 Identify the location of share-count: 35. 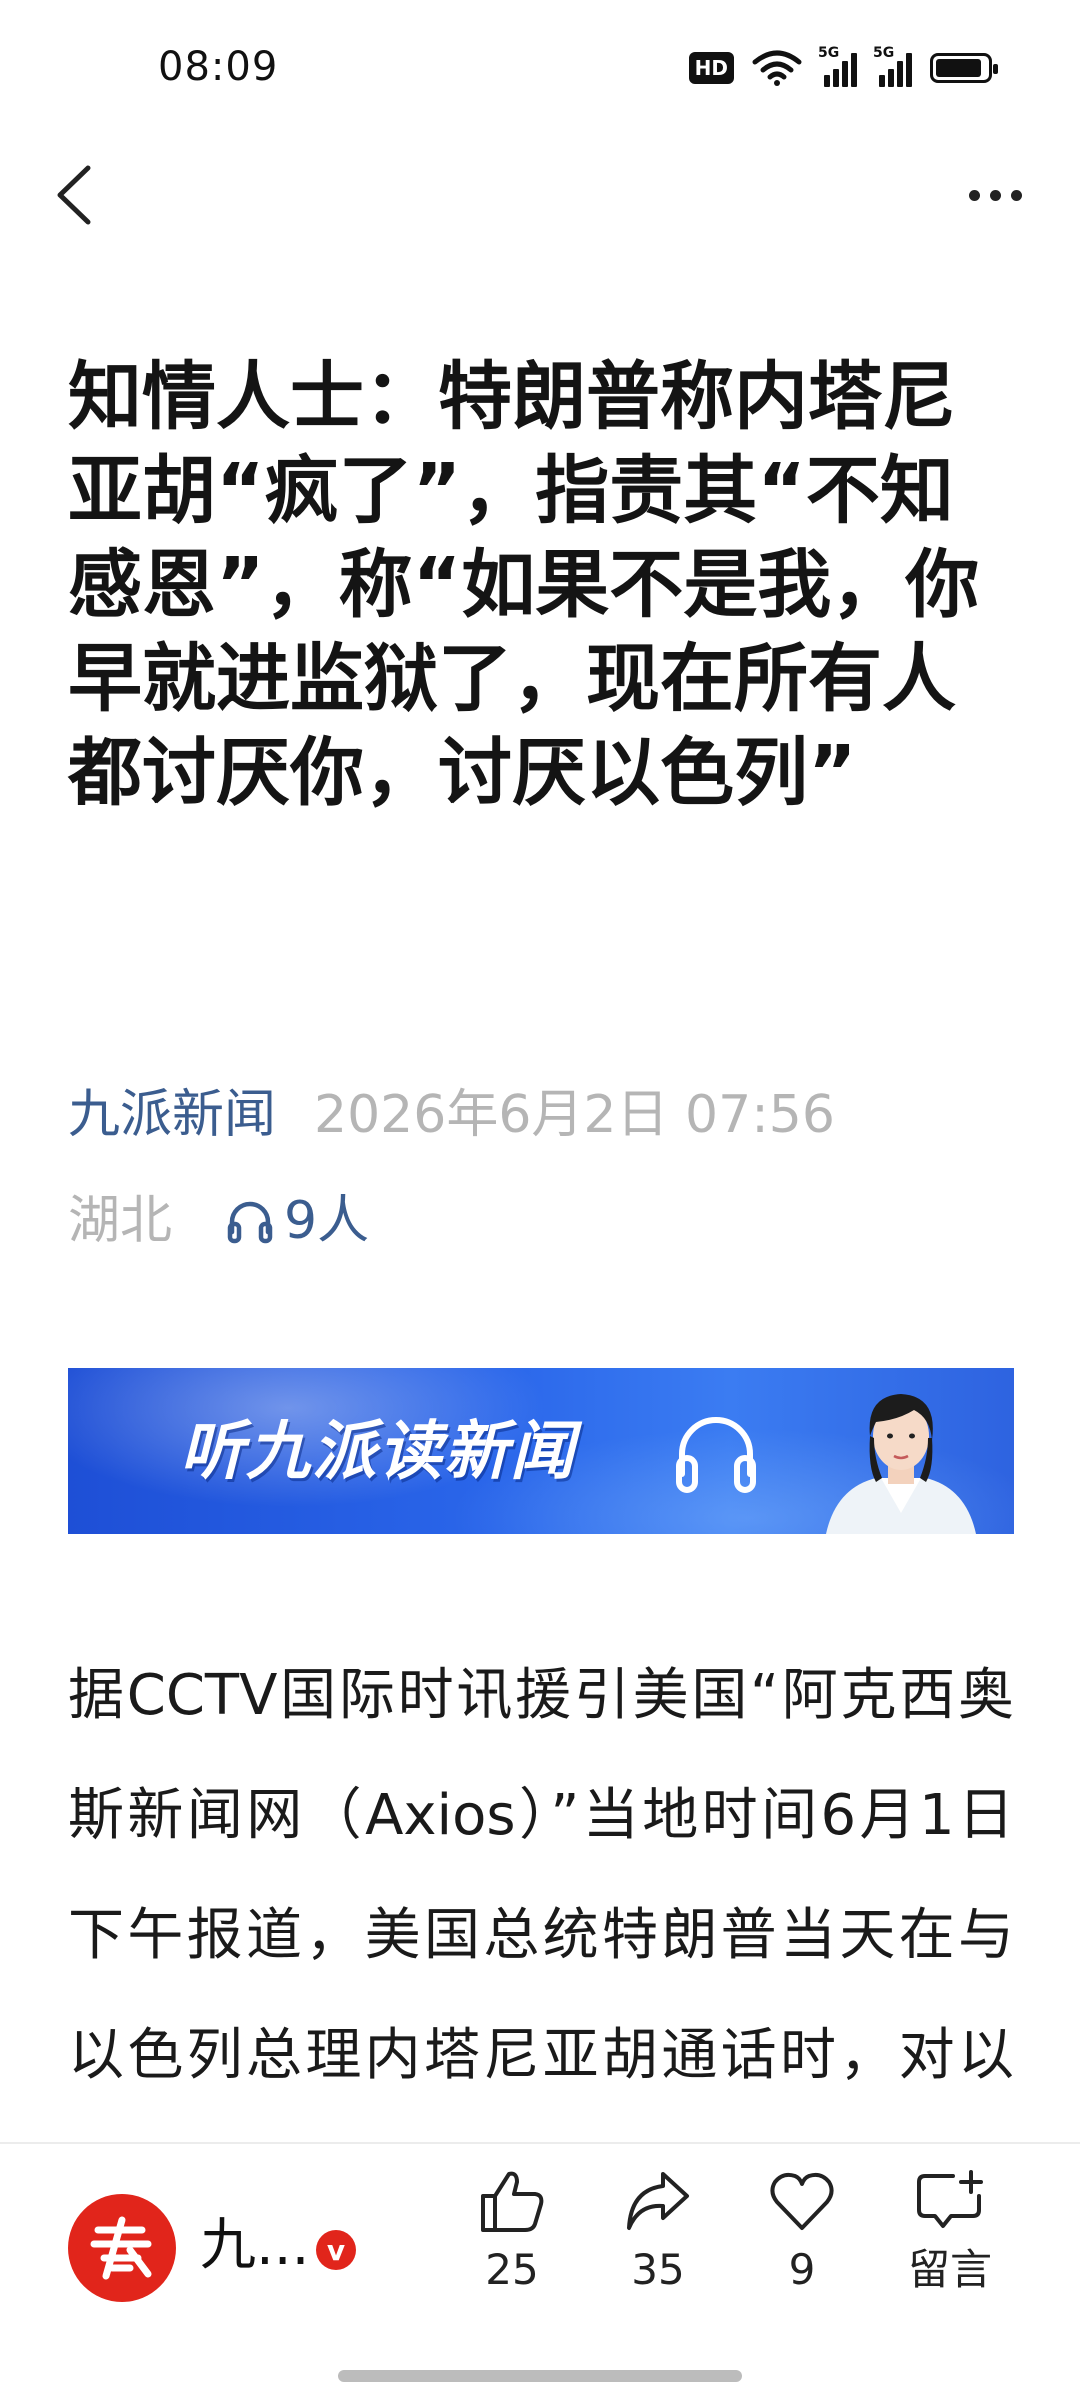
(658, 2269).